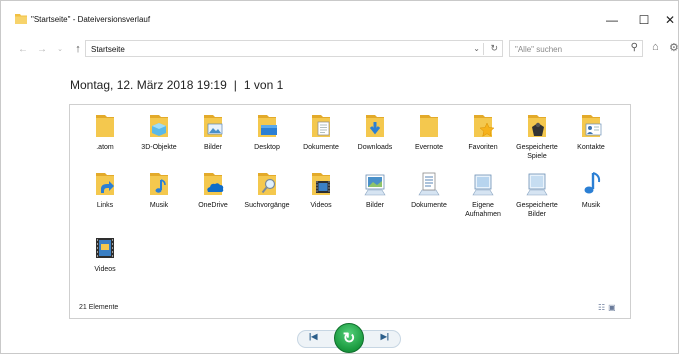 The height and width of the screenshot is (354, 679). Describe the element at coordinates (267, 184) in the screenshot. I see `searches-folder-icon` at that location.